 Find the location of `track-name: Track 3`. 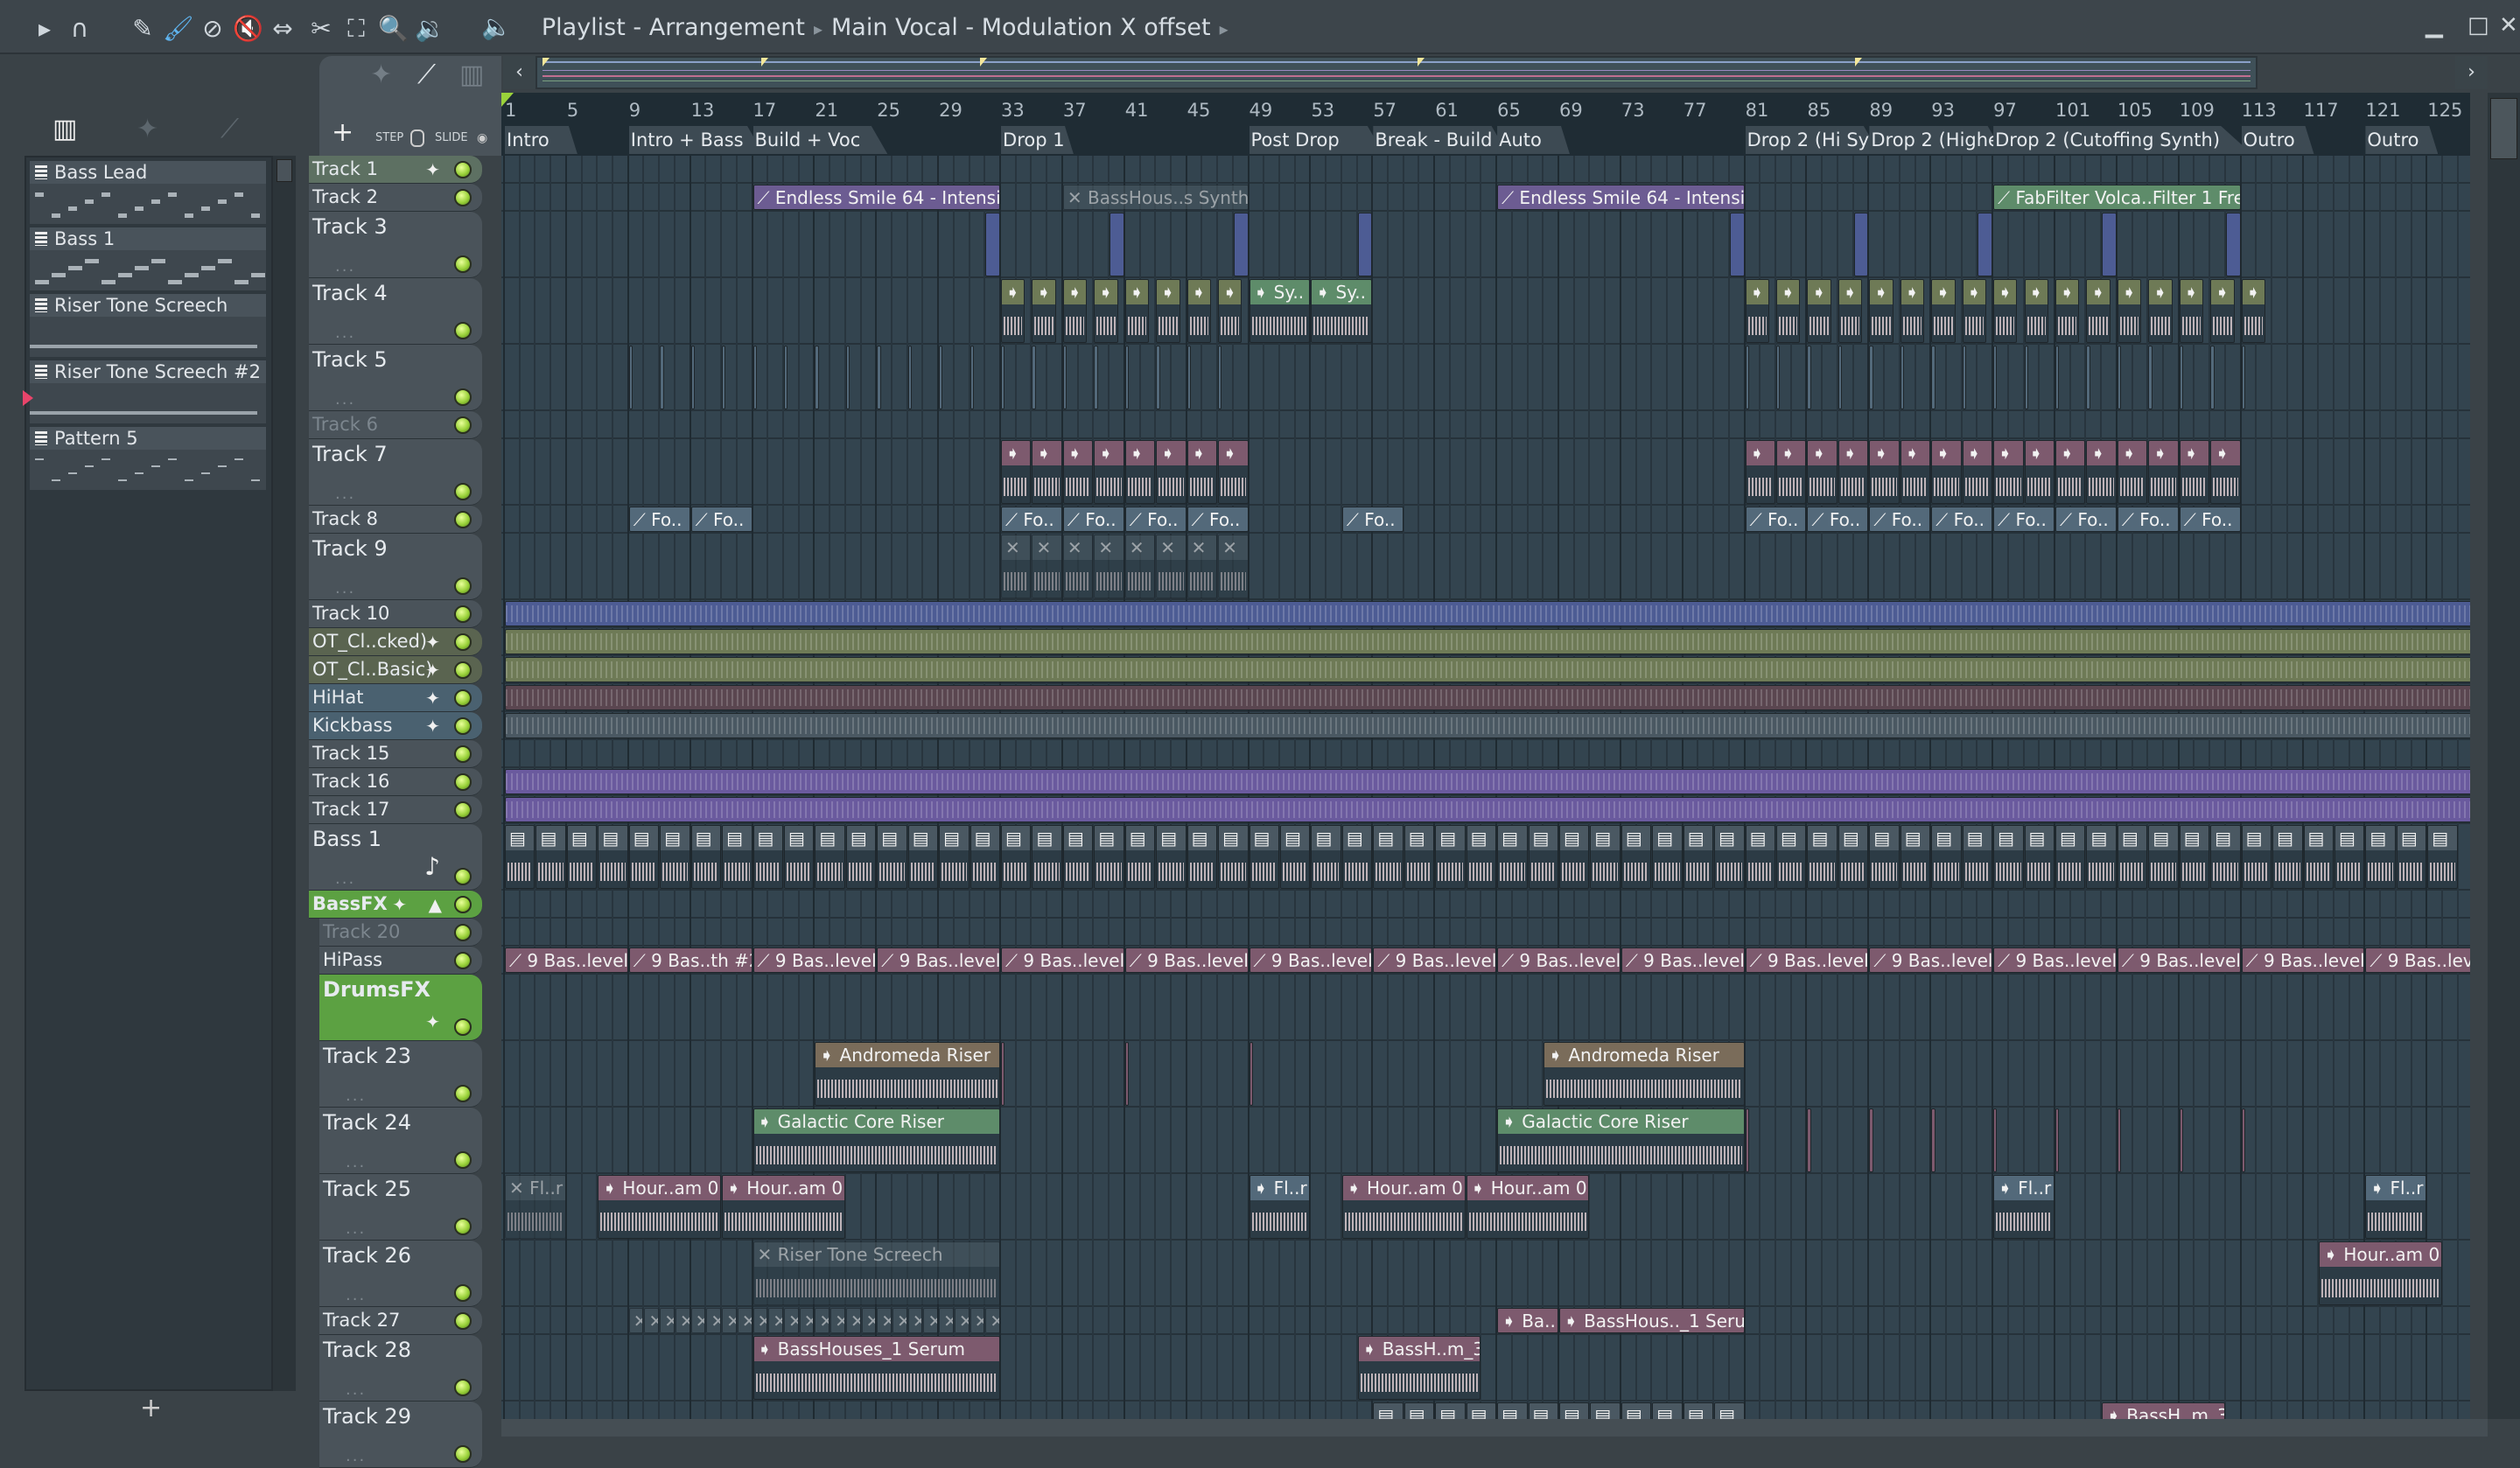

track-name: Track 3 is located at coordinates (350, 226).